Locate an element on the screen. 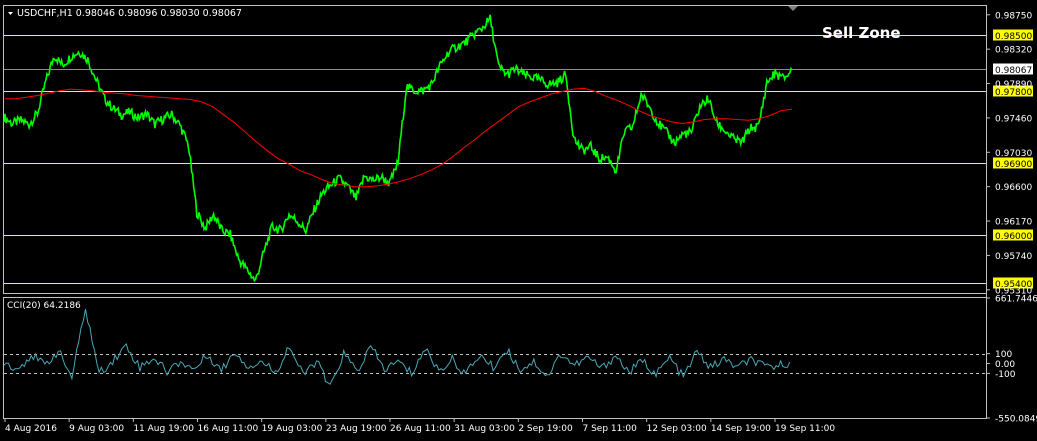 The height and width of the screenshot is (441, 1037). time-tick-label: 19 Sep 11:00 is located at coordinates (805, 429).